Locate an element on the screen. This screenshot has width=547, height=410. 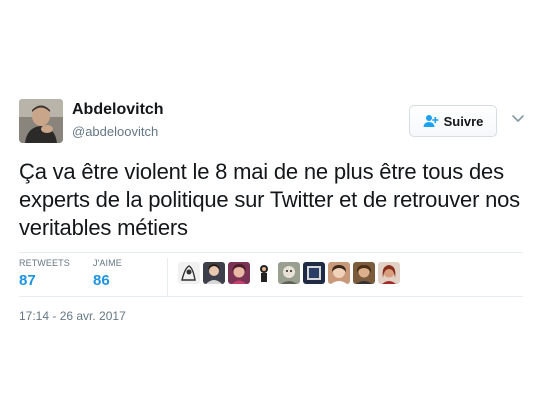
author-avatar is located at coordinates (41, 121).